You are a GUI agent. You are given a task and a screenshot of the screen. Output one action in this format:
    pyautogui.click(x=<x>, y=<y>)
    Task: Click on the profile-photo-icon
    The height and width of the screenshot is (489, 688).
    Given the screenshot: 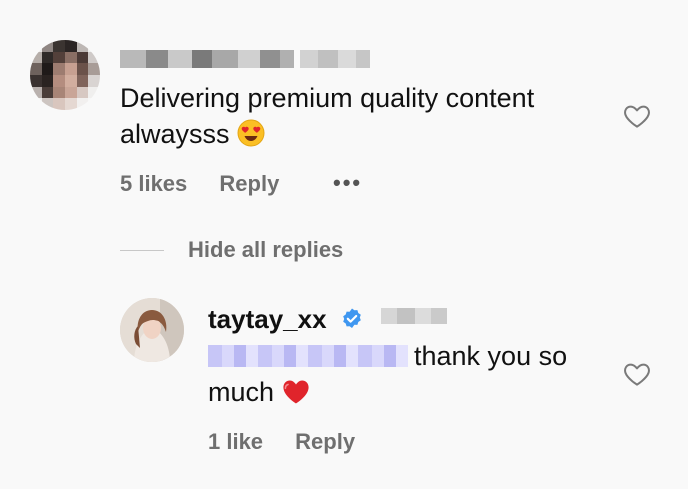 What is the action you would take?
    pyautogui.click(x=152, y=330)
    